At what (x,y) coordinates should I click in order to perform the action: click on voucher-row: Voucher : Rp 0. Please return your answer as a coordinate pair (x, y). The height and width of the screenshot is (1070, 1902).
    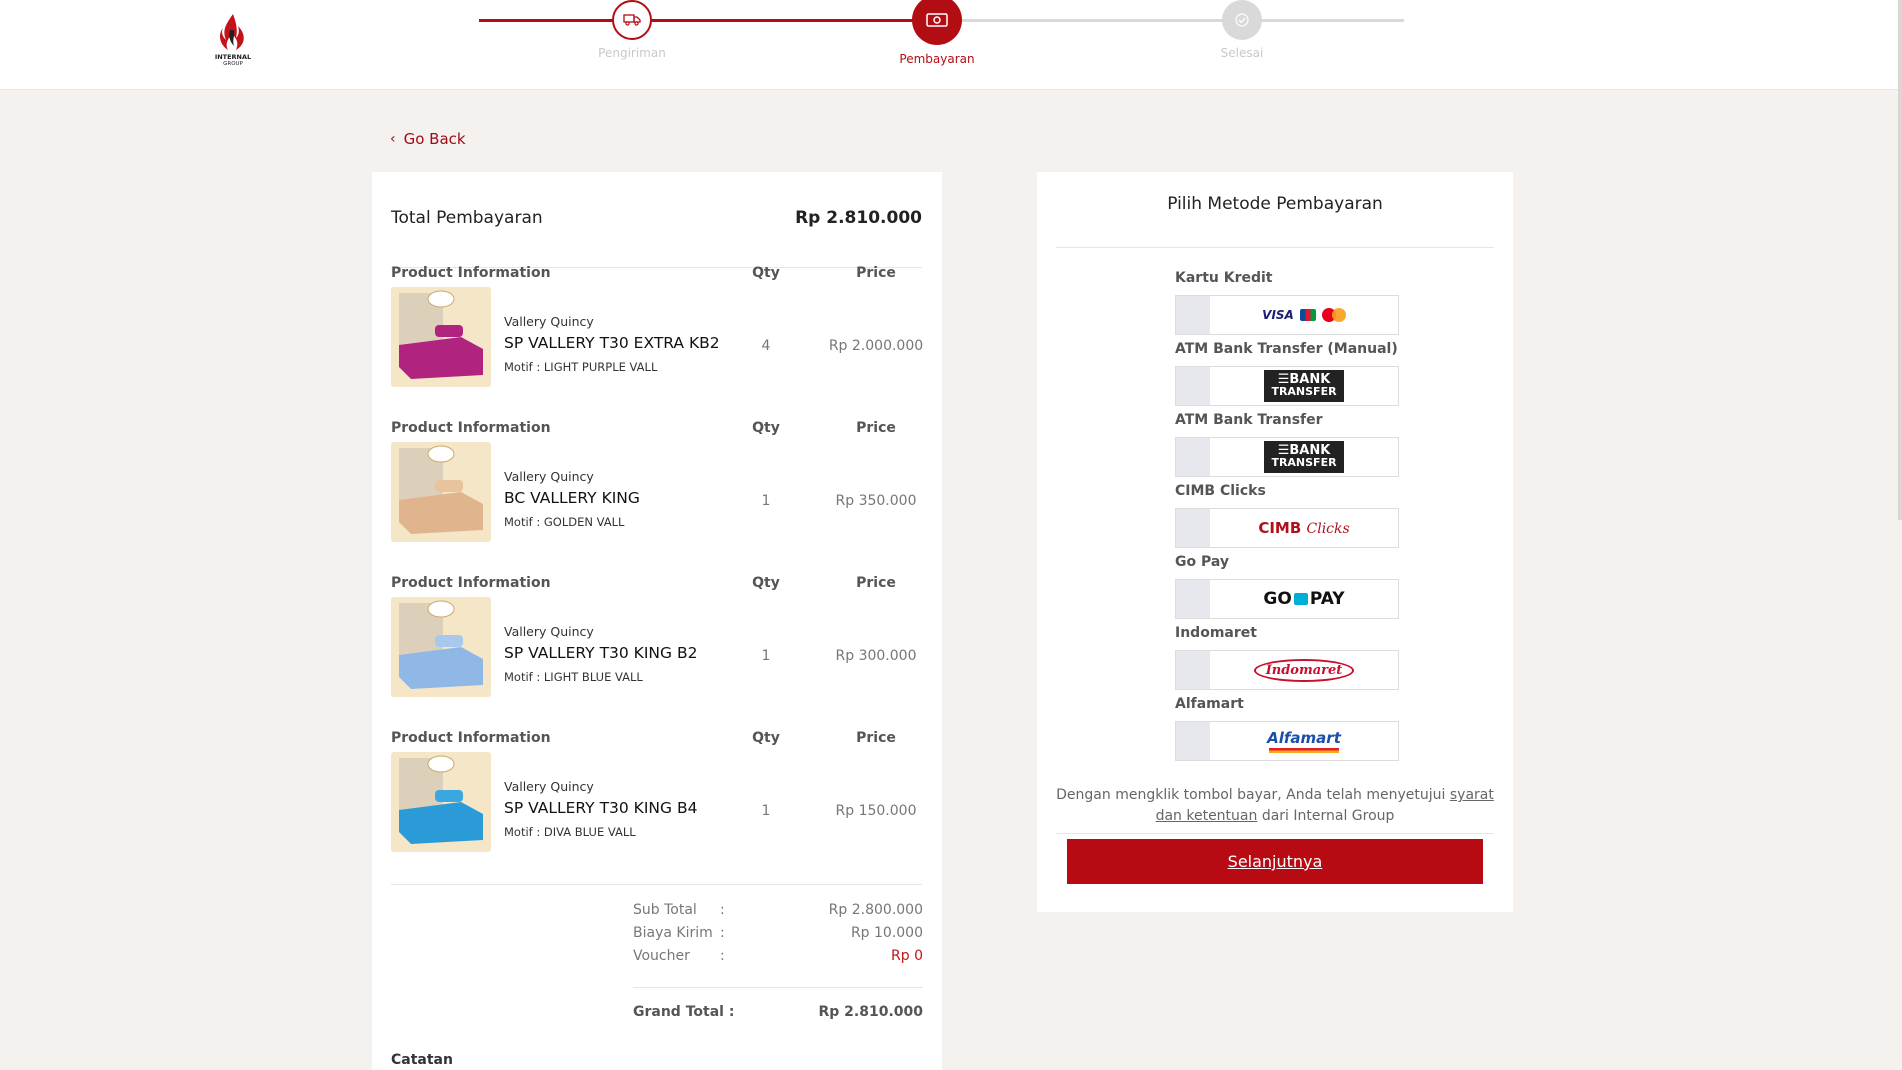
    Looking at the image, I should click on (778, 958).